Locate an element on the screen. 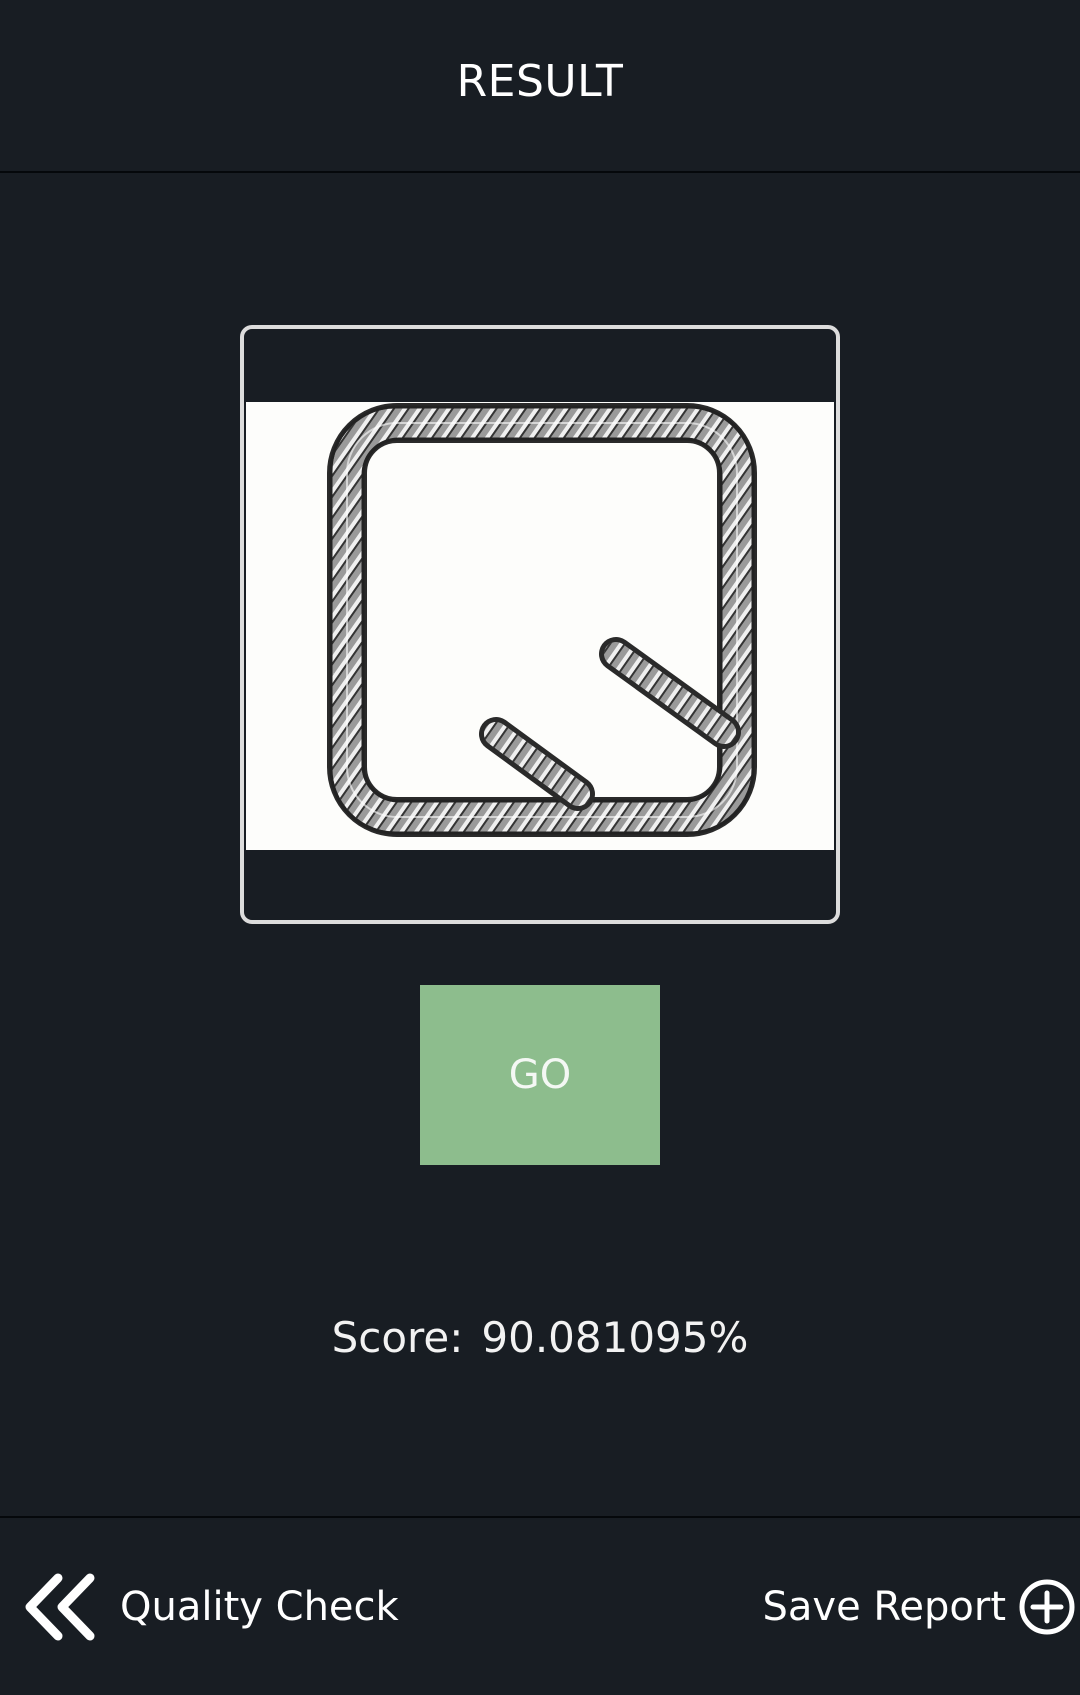 The width and height of the screenshot is (1080, 1695). page-title: RESULT is located at coordinates (540, 81).